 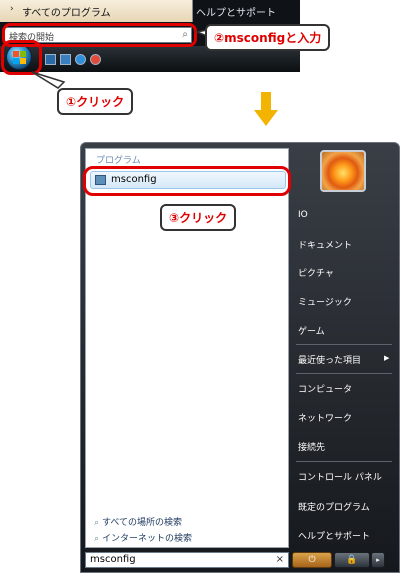 I want to click on search-internet-label: インターネットの検索, so click(x=147, y=539).